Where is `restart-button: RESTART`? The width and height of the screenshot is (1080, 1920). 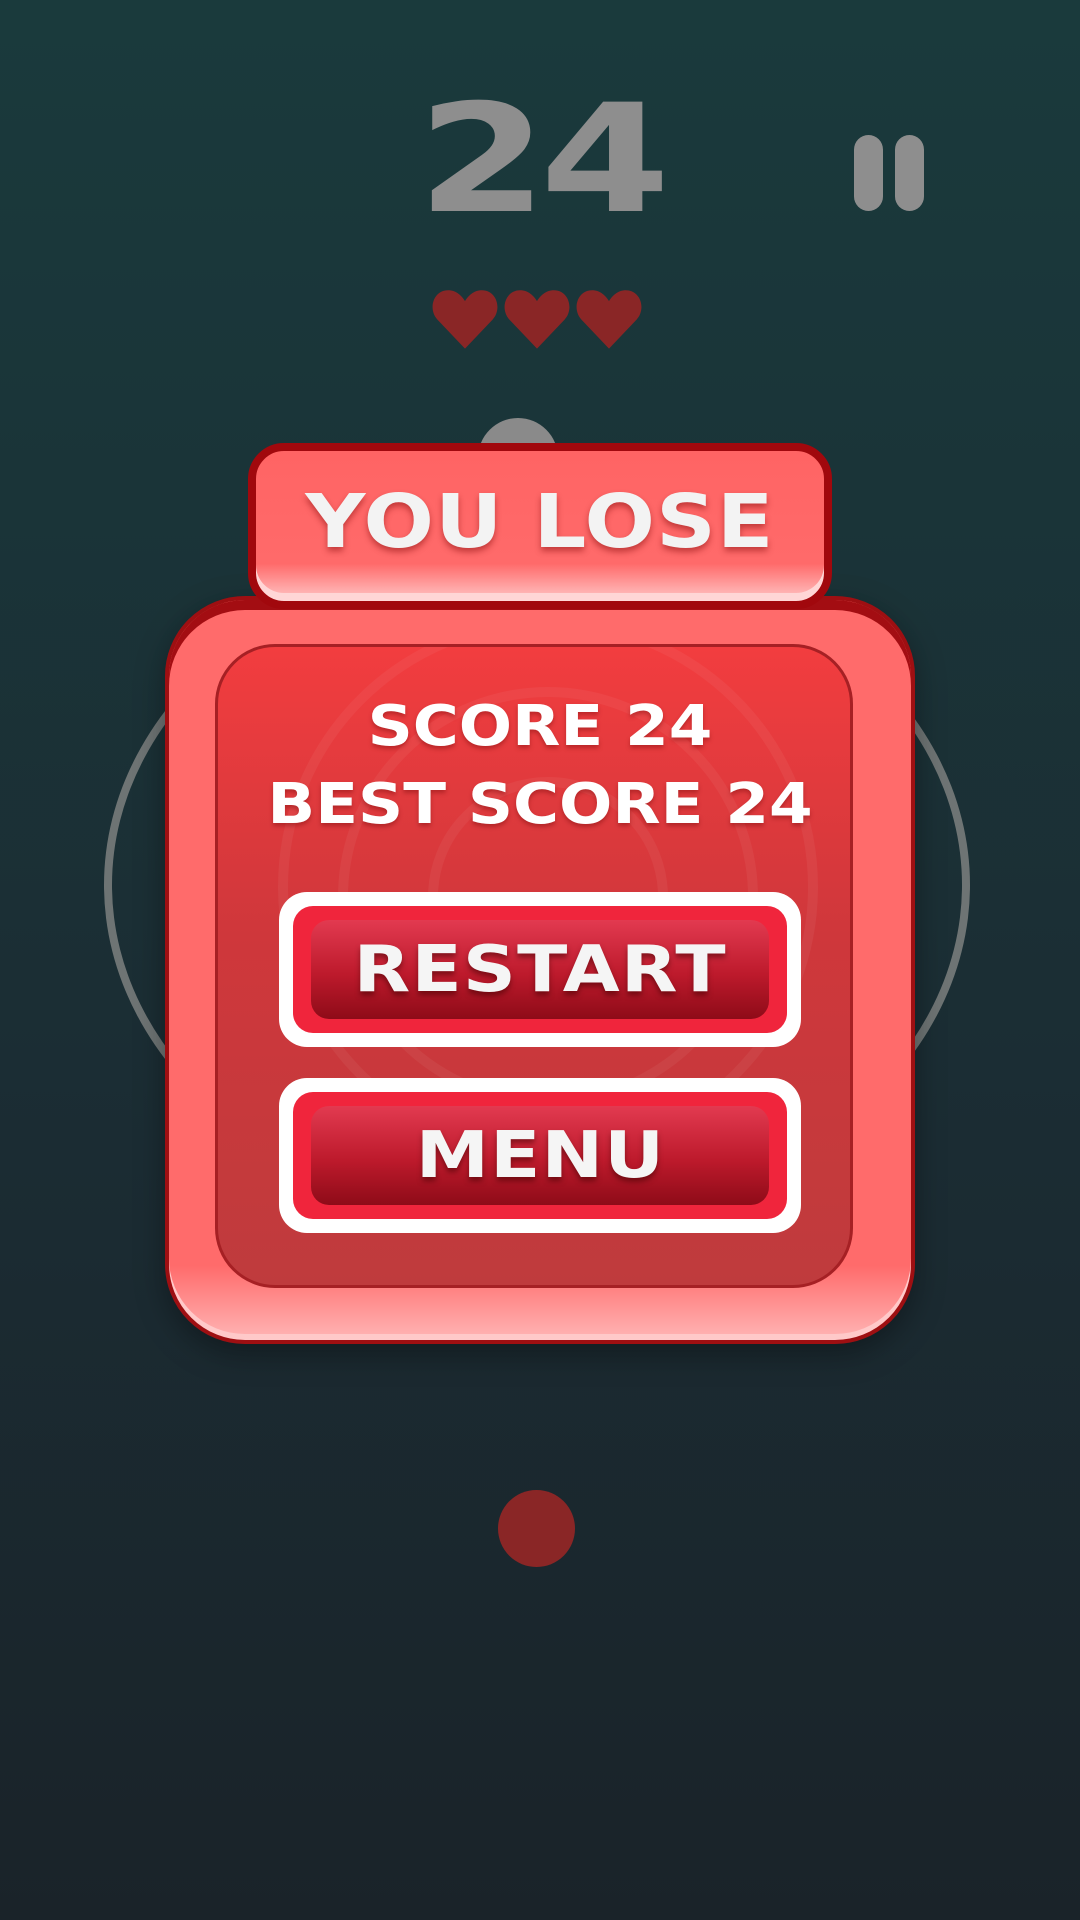 restart-button: RESTART is located at coordinates (540, 969).